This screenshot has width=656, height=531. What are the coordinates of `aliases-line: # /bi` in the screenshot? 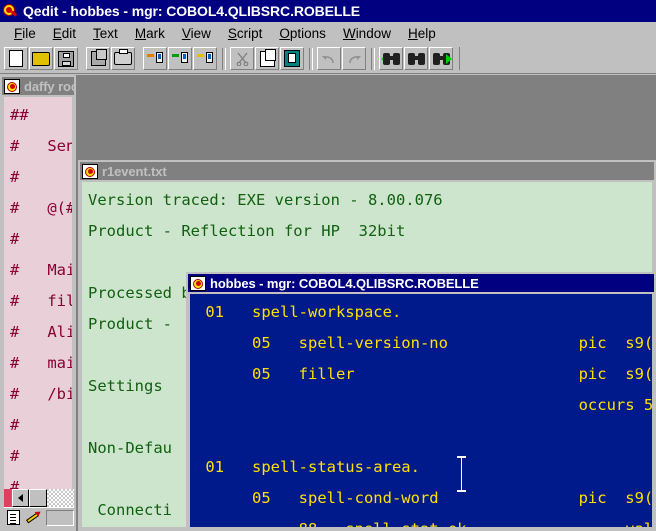 It's located at (41, 394).